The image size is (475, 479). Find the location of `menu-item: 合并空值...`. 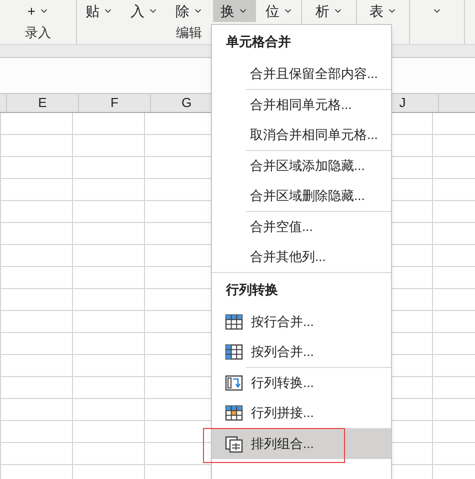

menu-item: 合并空值... is located at coordinates (301, 227).